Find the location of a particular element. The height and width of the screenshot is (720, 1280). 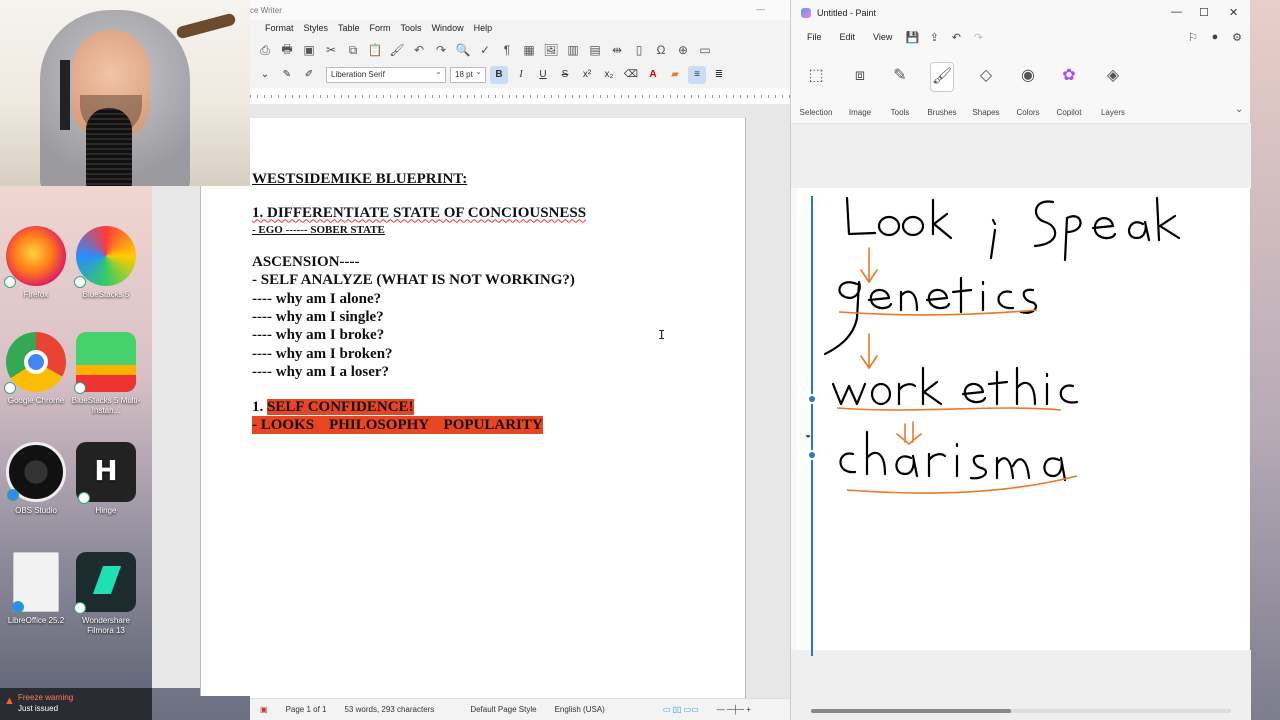

ribbon-colors: ◉ Colors is located at coordinates (1028, 89).